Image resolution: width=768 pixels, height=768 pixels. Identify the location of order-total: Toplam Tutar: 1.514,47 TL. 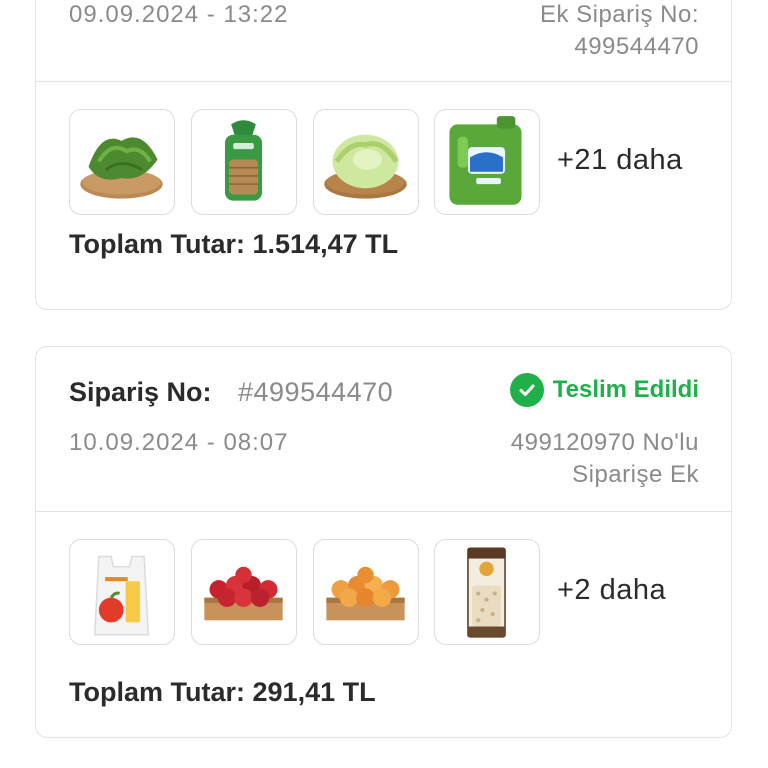
(233, 244).